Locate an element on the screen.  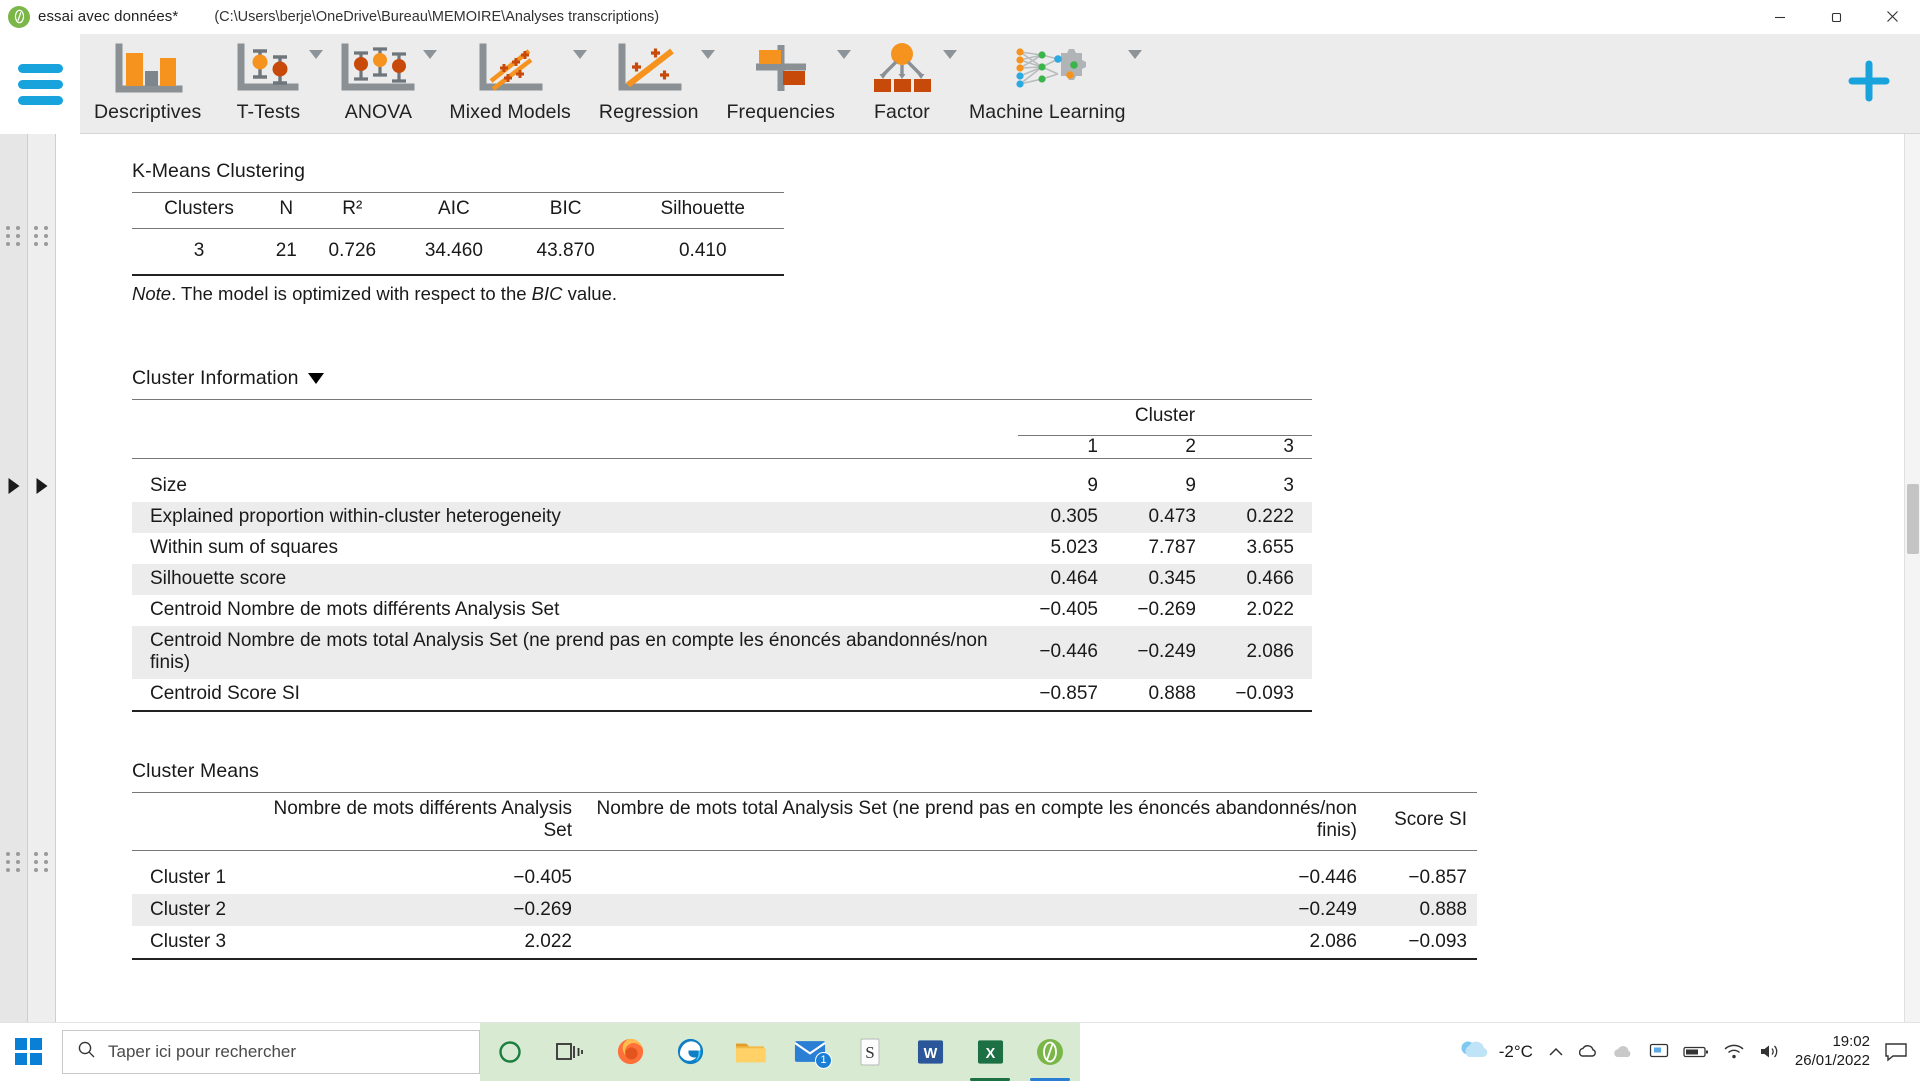
ribbon-item-descriptives: Descriptives is located at coordinates (147, 82).